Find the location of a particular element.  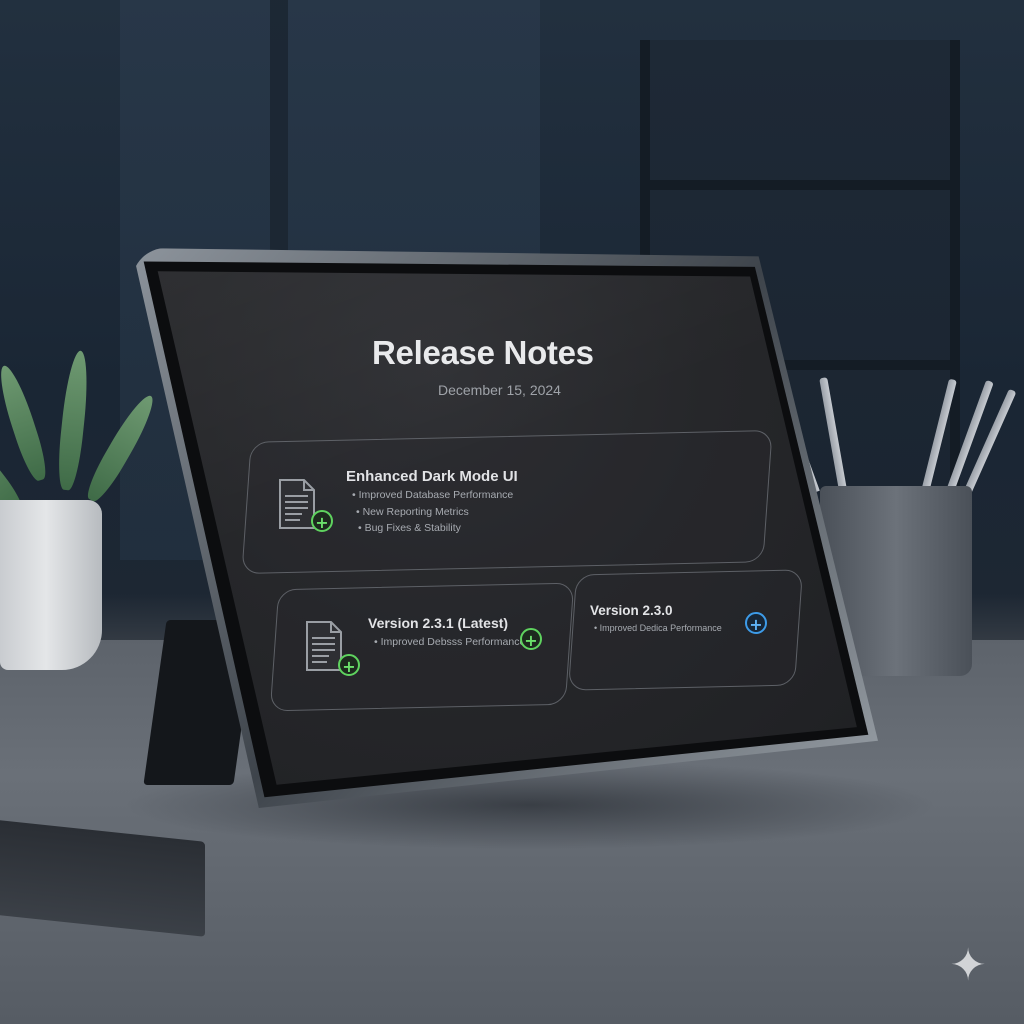

card-bullet: • Improved Debsss Performance is located at coordinates (450, 642).